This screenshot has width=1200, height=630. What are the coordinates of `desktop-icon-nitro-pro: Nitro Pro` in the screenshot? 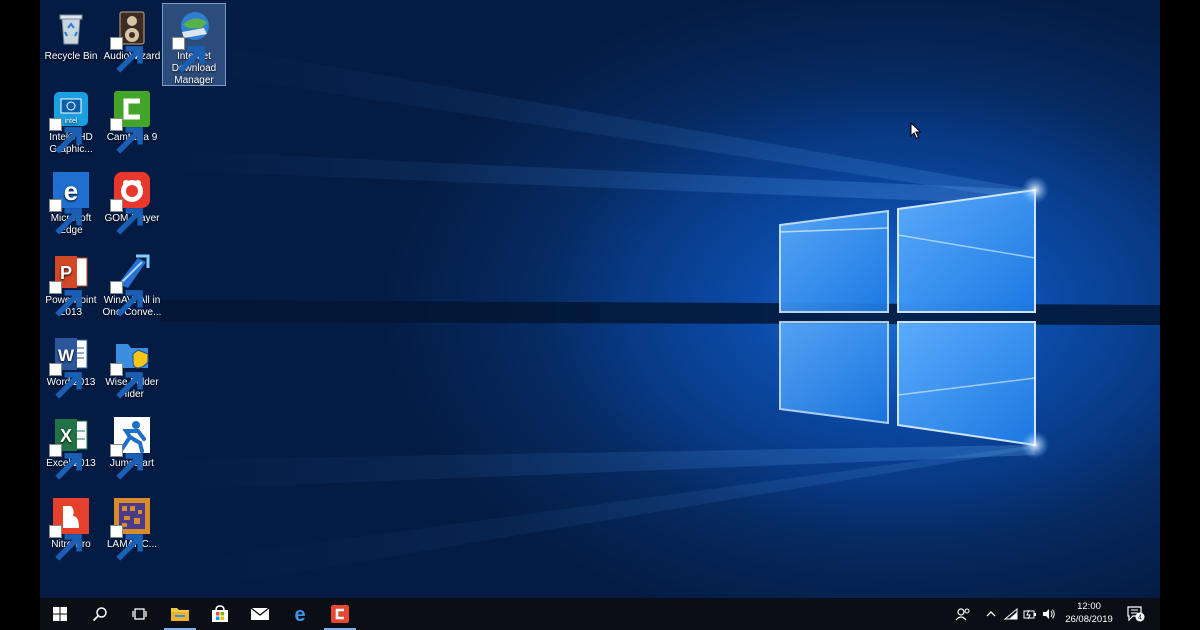 It's located at (71, 526).